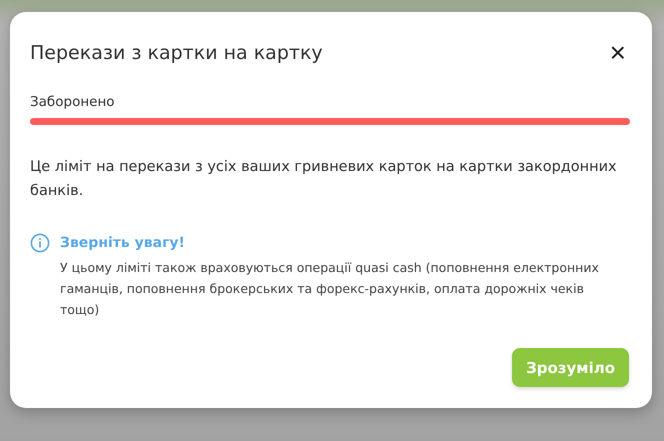 This screenshot has width=664, height=441. I want to click on info-icon, so click(40, 243).